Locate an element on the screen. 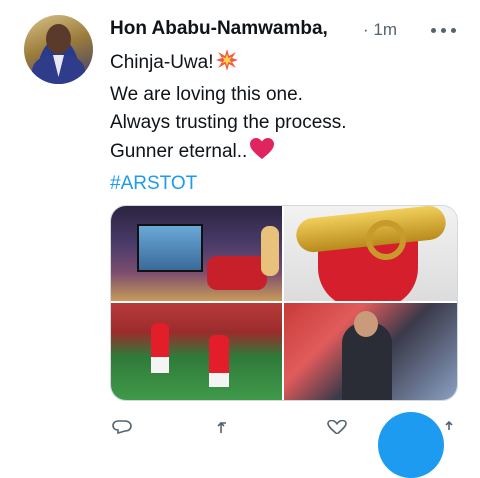 The image size is (480, 478). photo-arsenal-cannon is located at coordinates (370, 253).